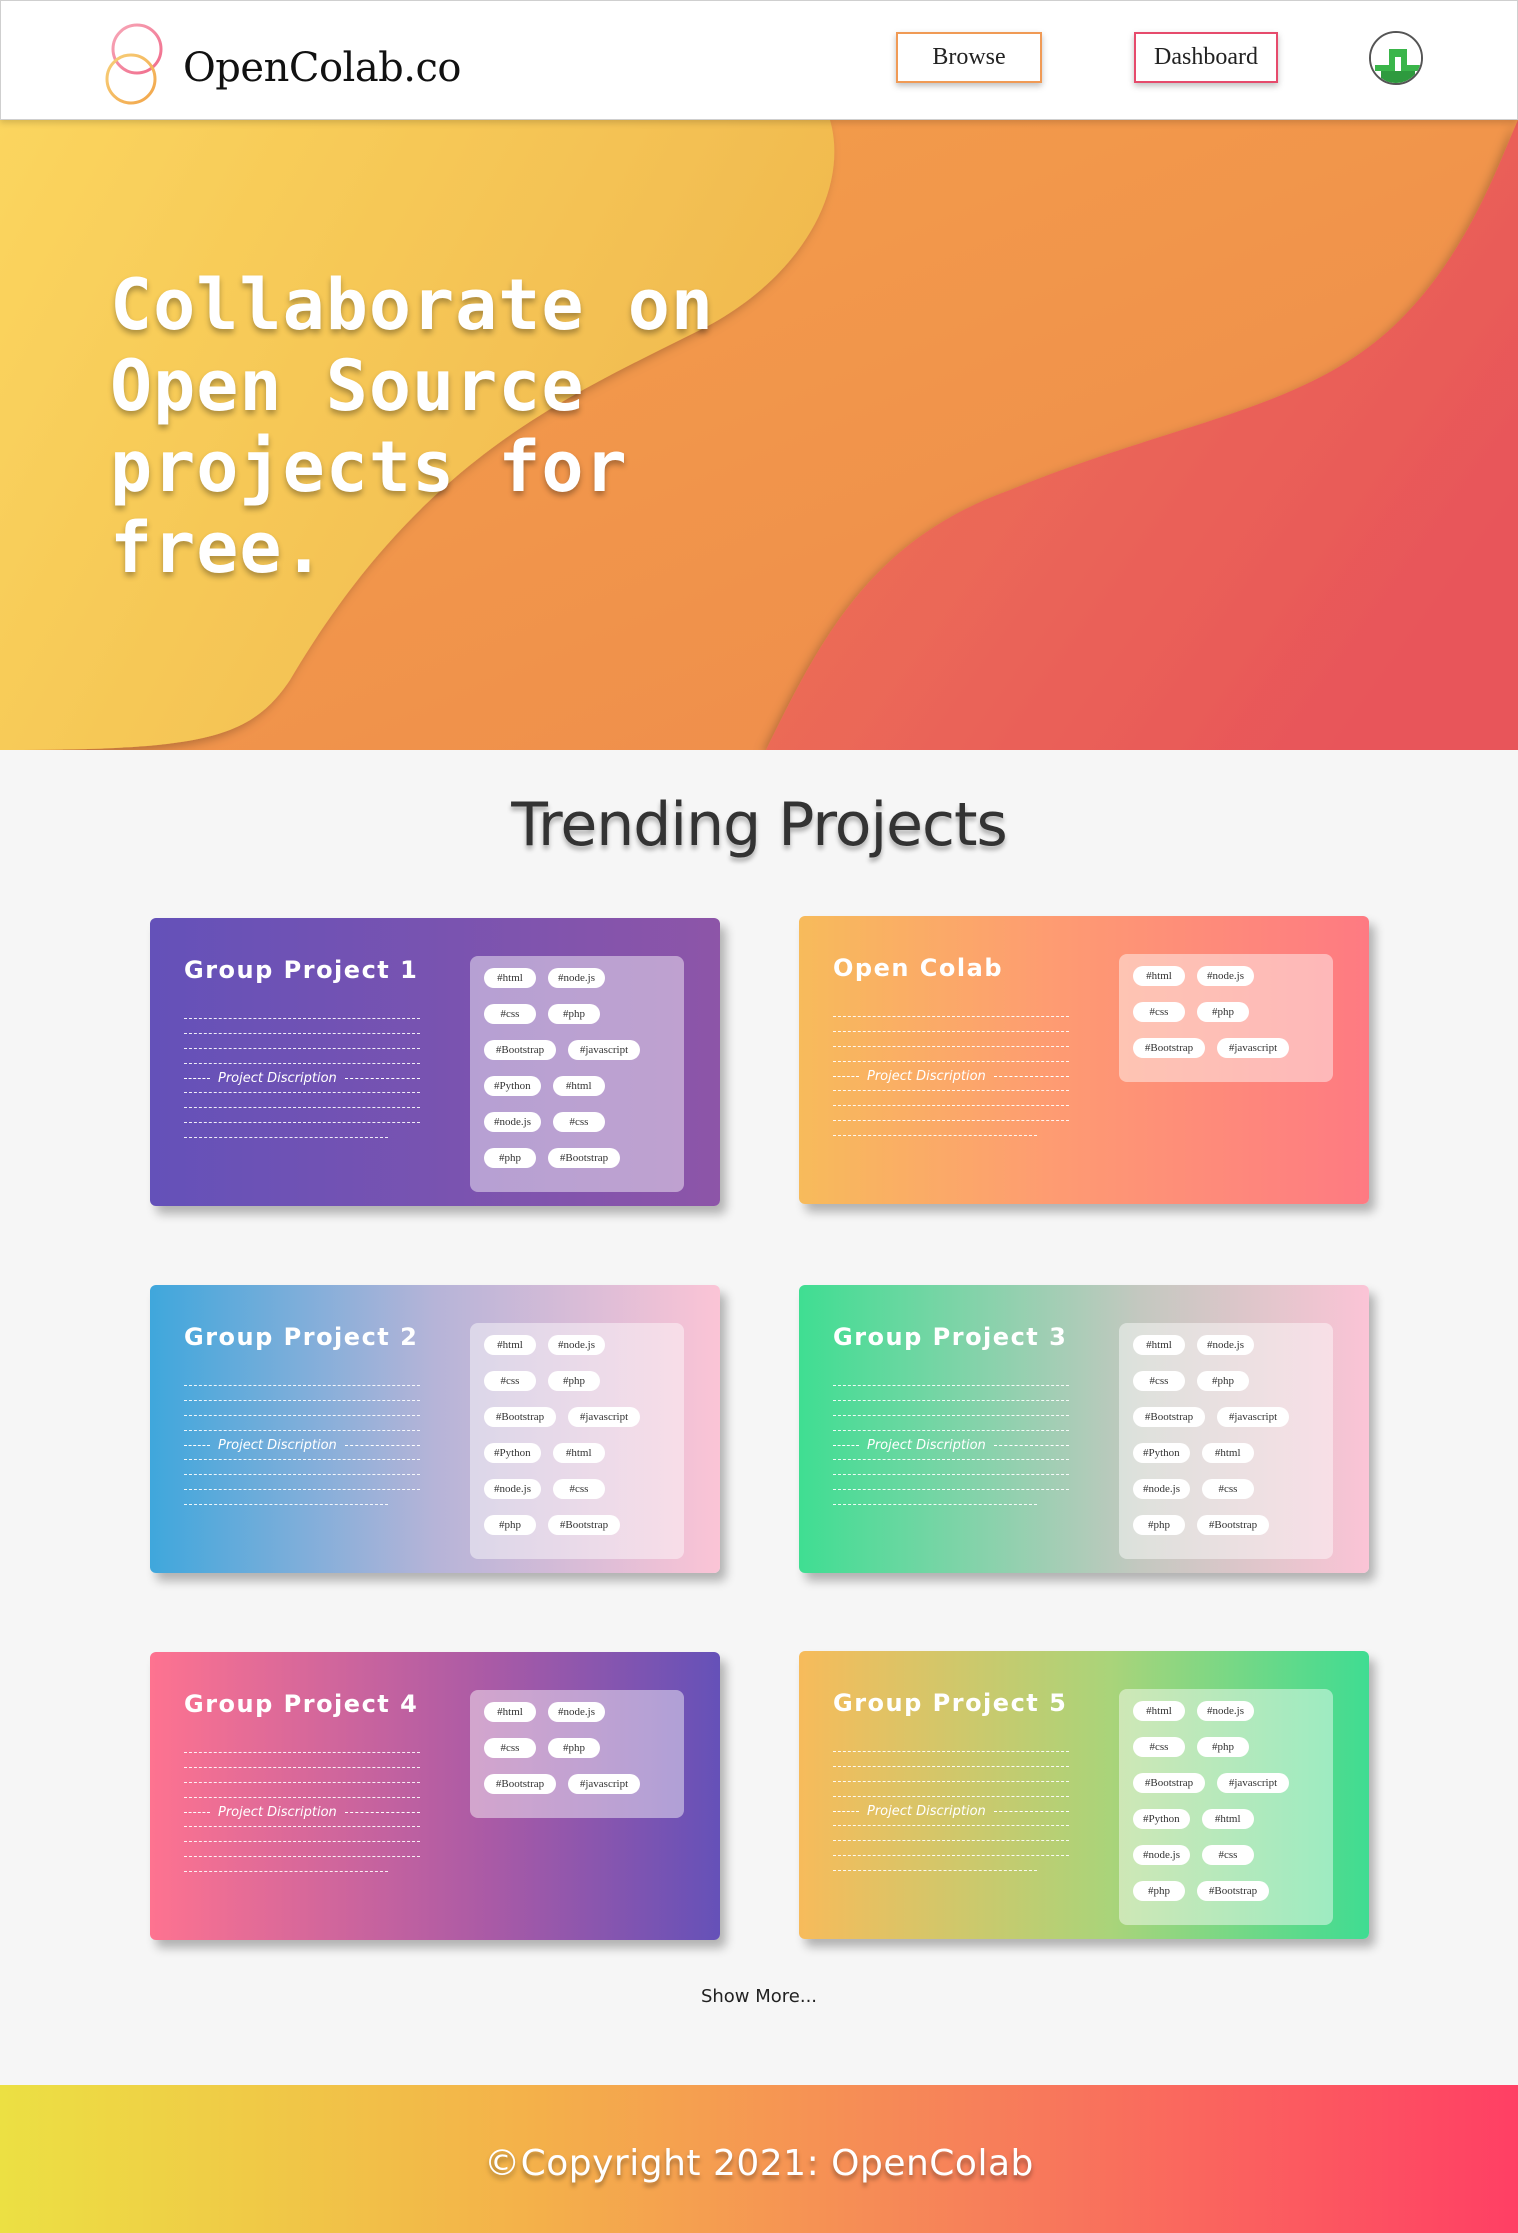 The width and height of the screenshot is (1518, 2233). What do you see at coordinates (322, 68) in the screenshot?
I see `brand-name: OpenColab.co` at bounding box center [322, 68].